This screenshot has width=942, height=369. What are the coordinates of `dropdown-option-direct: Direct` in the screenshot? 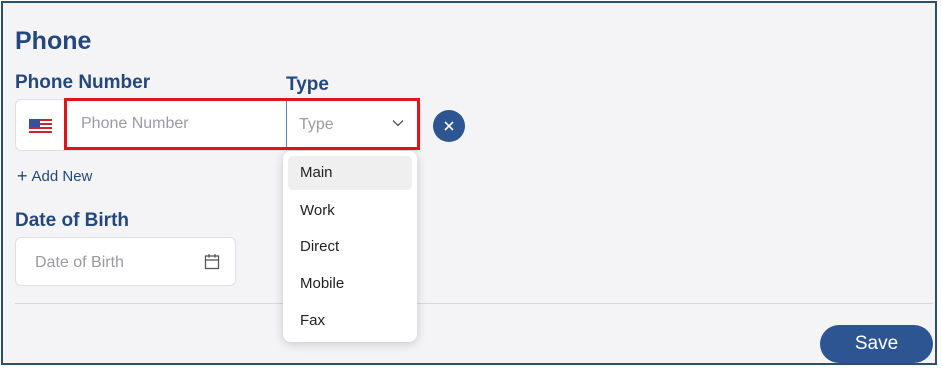 It's located at (350, 247).